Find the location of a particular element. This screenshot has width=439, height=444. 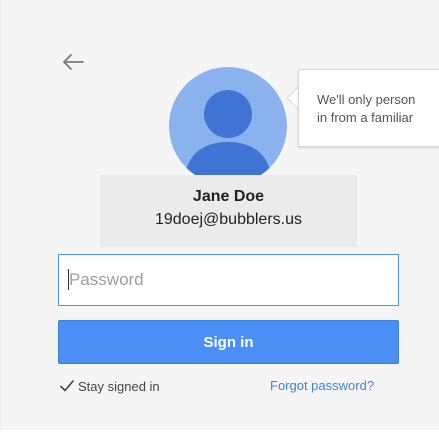

text-caret is located at coordinates (68, 279).